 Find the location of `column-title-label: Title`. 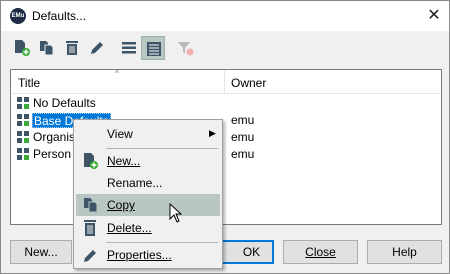

column-title-label: Title is located at coordinates (29, 83).